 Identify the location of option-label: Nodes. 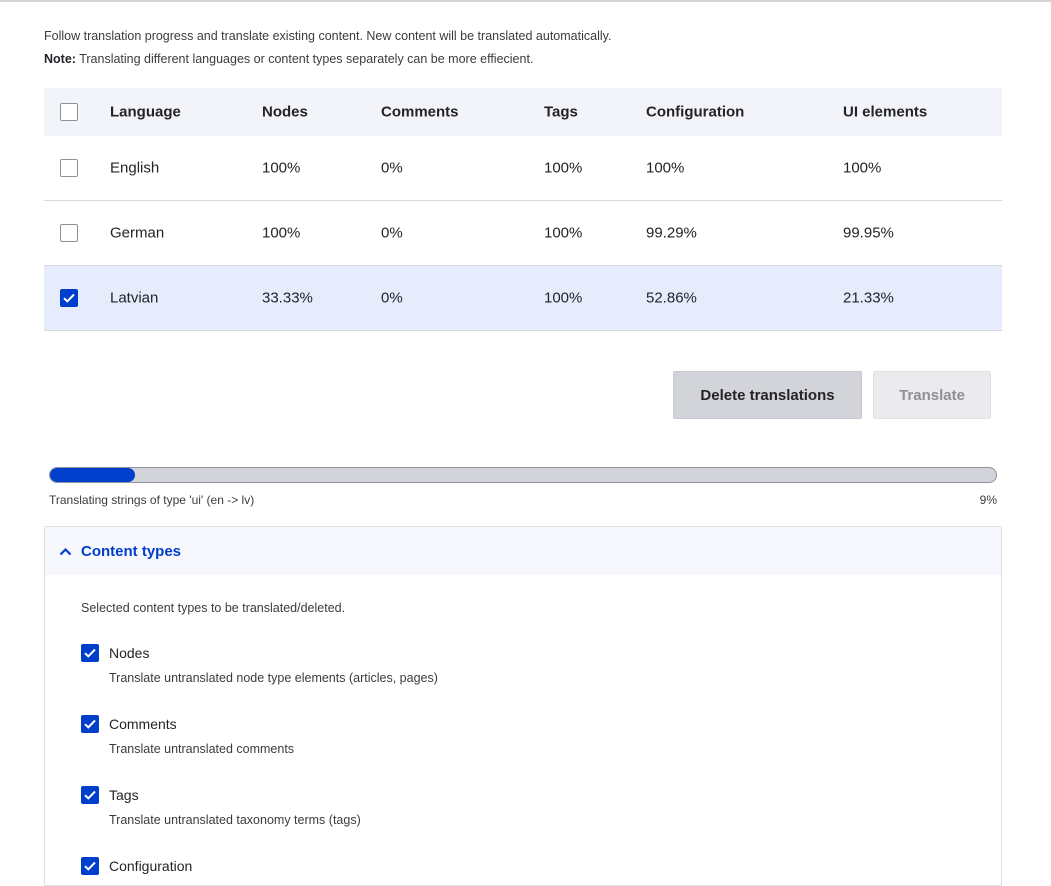
(129, 653).